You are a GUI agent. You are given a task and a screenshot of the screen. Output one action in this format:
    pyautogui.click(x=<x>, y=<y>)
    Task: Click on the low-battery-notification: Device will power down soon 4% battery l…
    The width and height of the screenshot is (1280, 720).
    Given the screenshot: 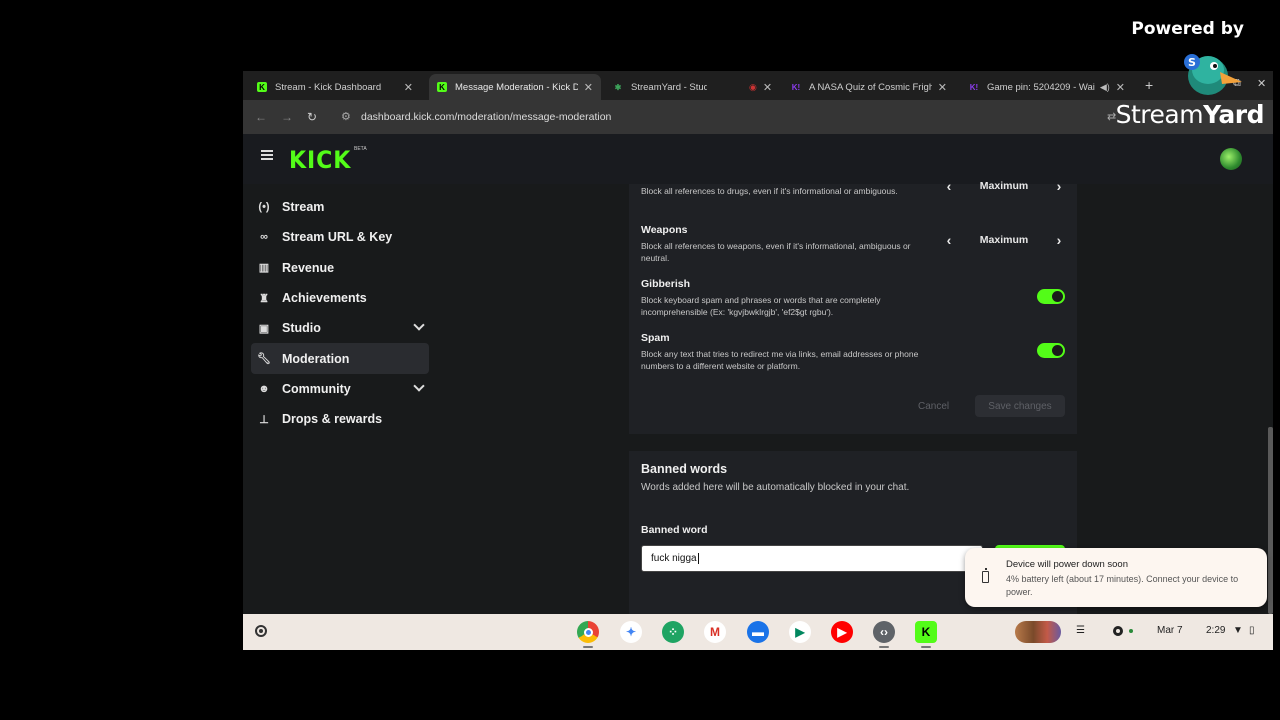 What is the action you would take?
    pyautogui.click(x=1116, y=577)
    